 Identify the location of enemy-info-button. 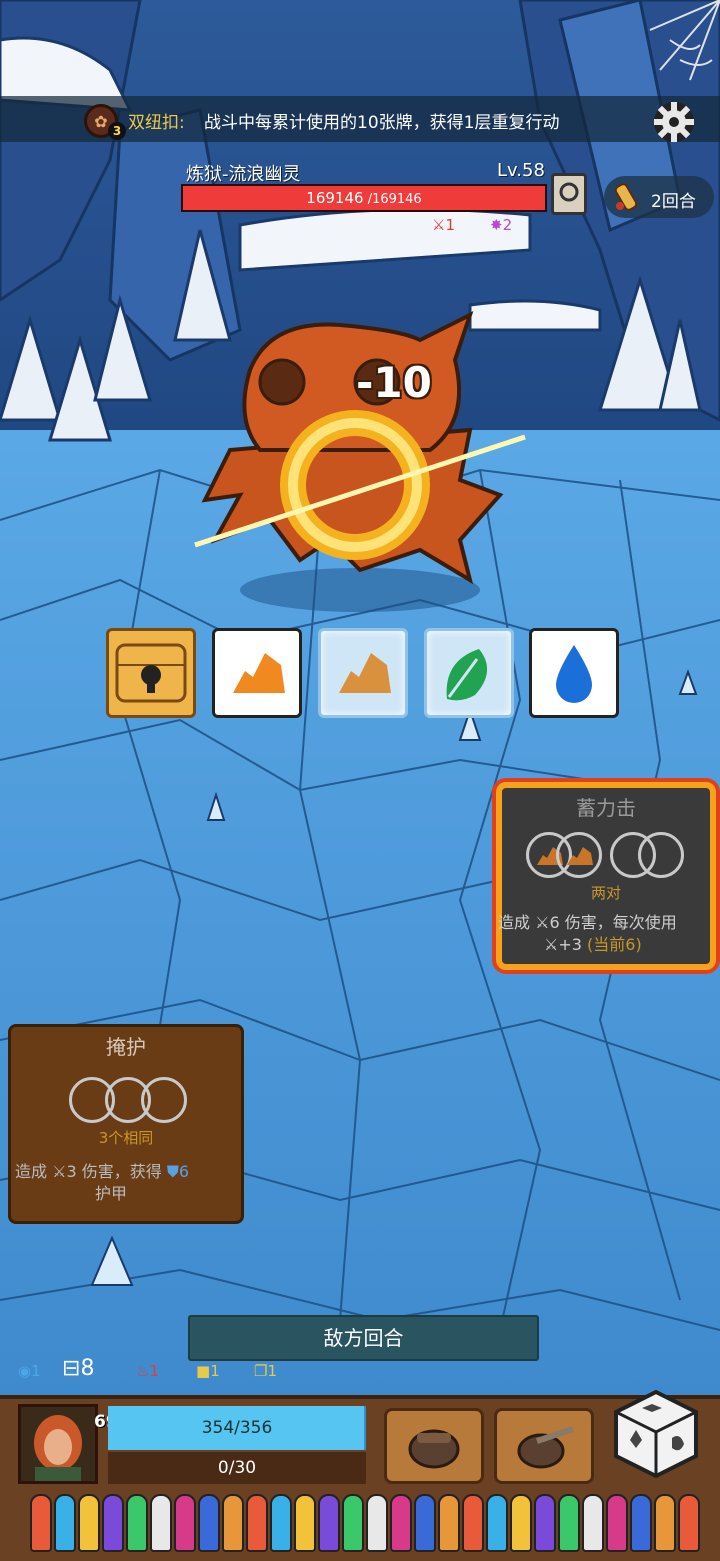
(569, 194).